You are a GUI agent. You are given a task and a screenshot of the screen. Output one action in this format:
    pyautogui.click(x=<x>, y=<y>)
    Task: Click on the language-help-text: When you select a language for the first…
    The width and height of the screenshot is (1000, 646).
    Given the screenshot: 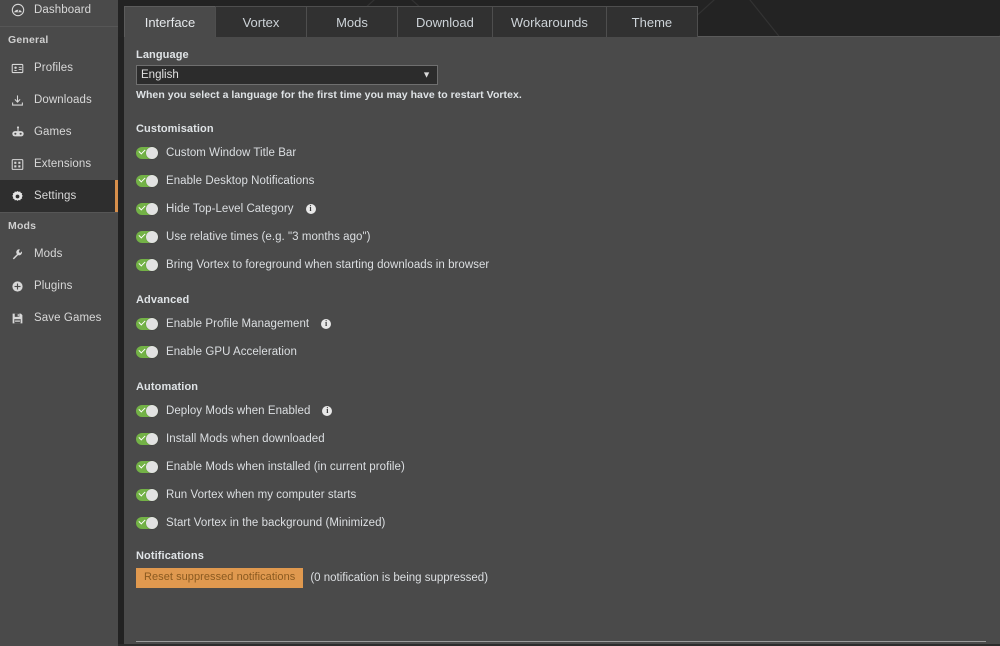 What is the action you would take?
    pyautogui.click(x=329, y=95)
    